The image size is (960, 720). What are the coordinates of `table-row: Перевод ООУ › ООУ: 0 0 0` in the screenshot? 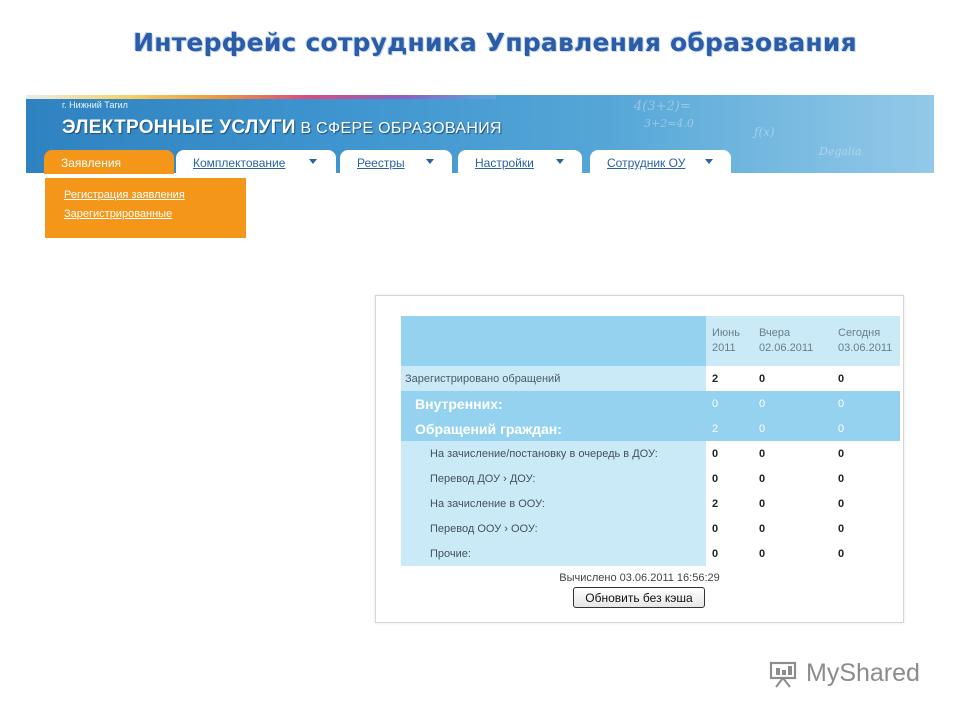 It's located at (650, 528).